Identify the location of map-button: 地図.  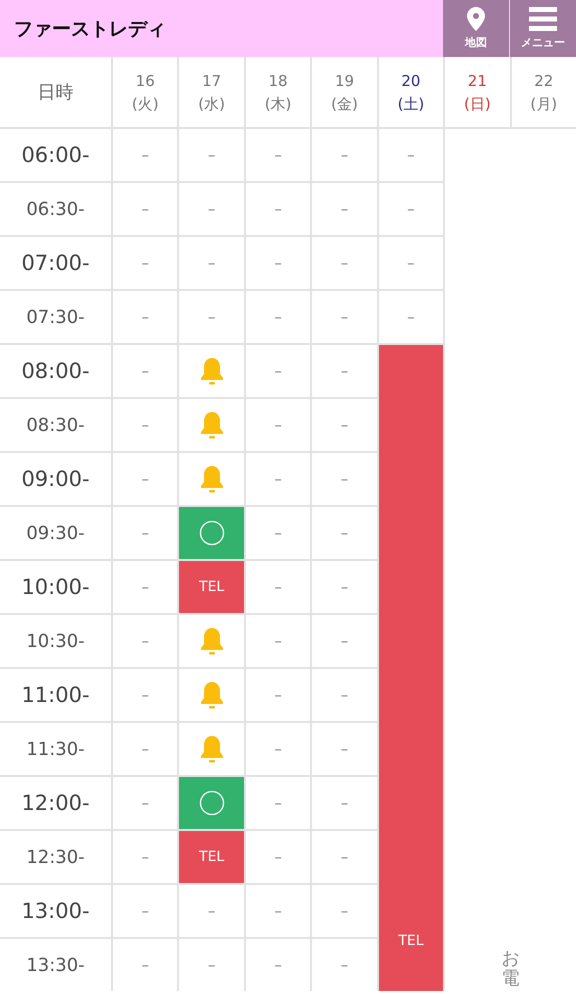
(476, 28).